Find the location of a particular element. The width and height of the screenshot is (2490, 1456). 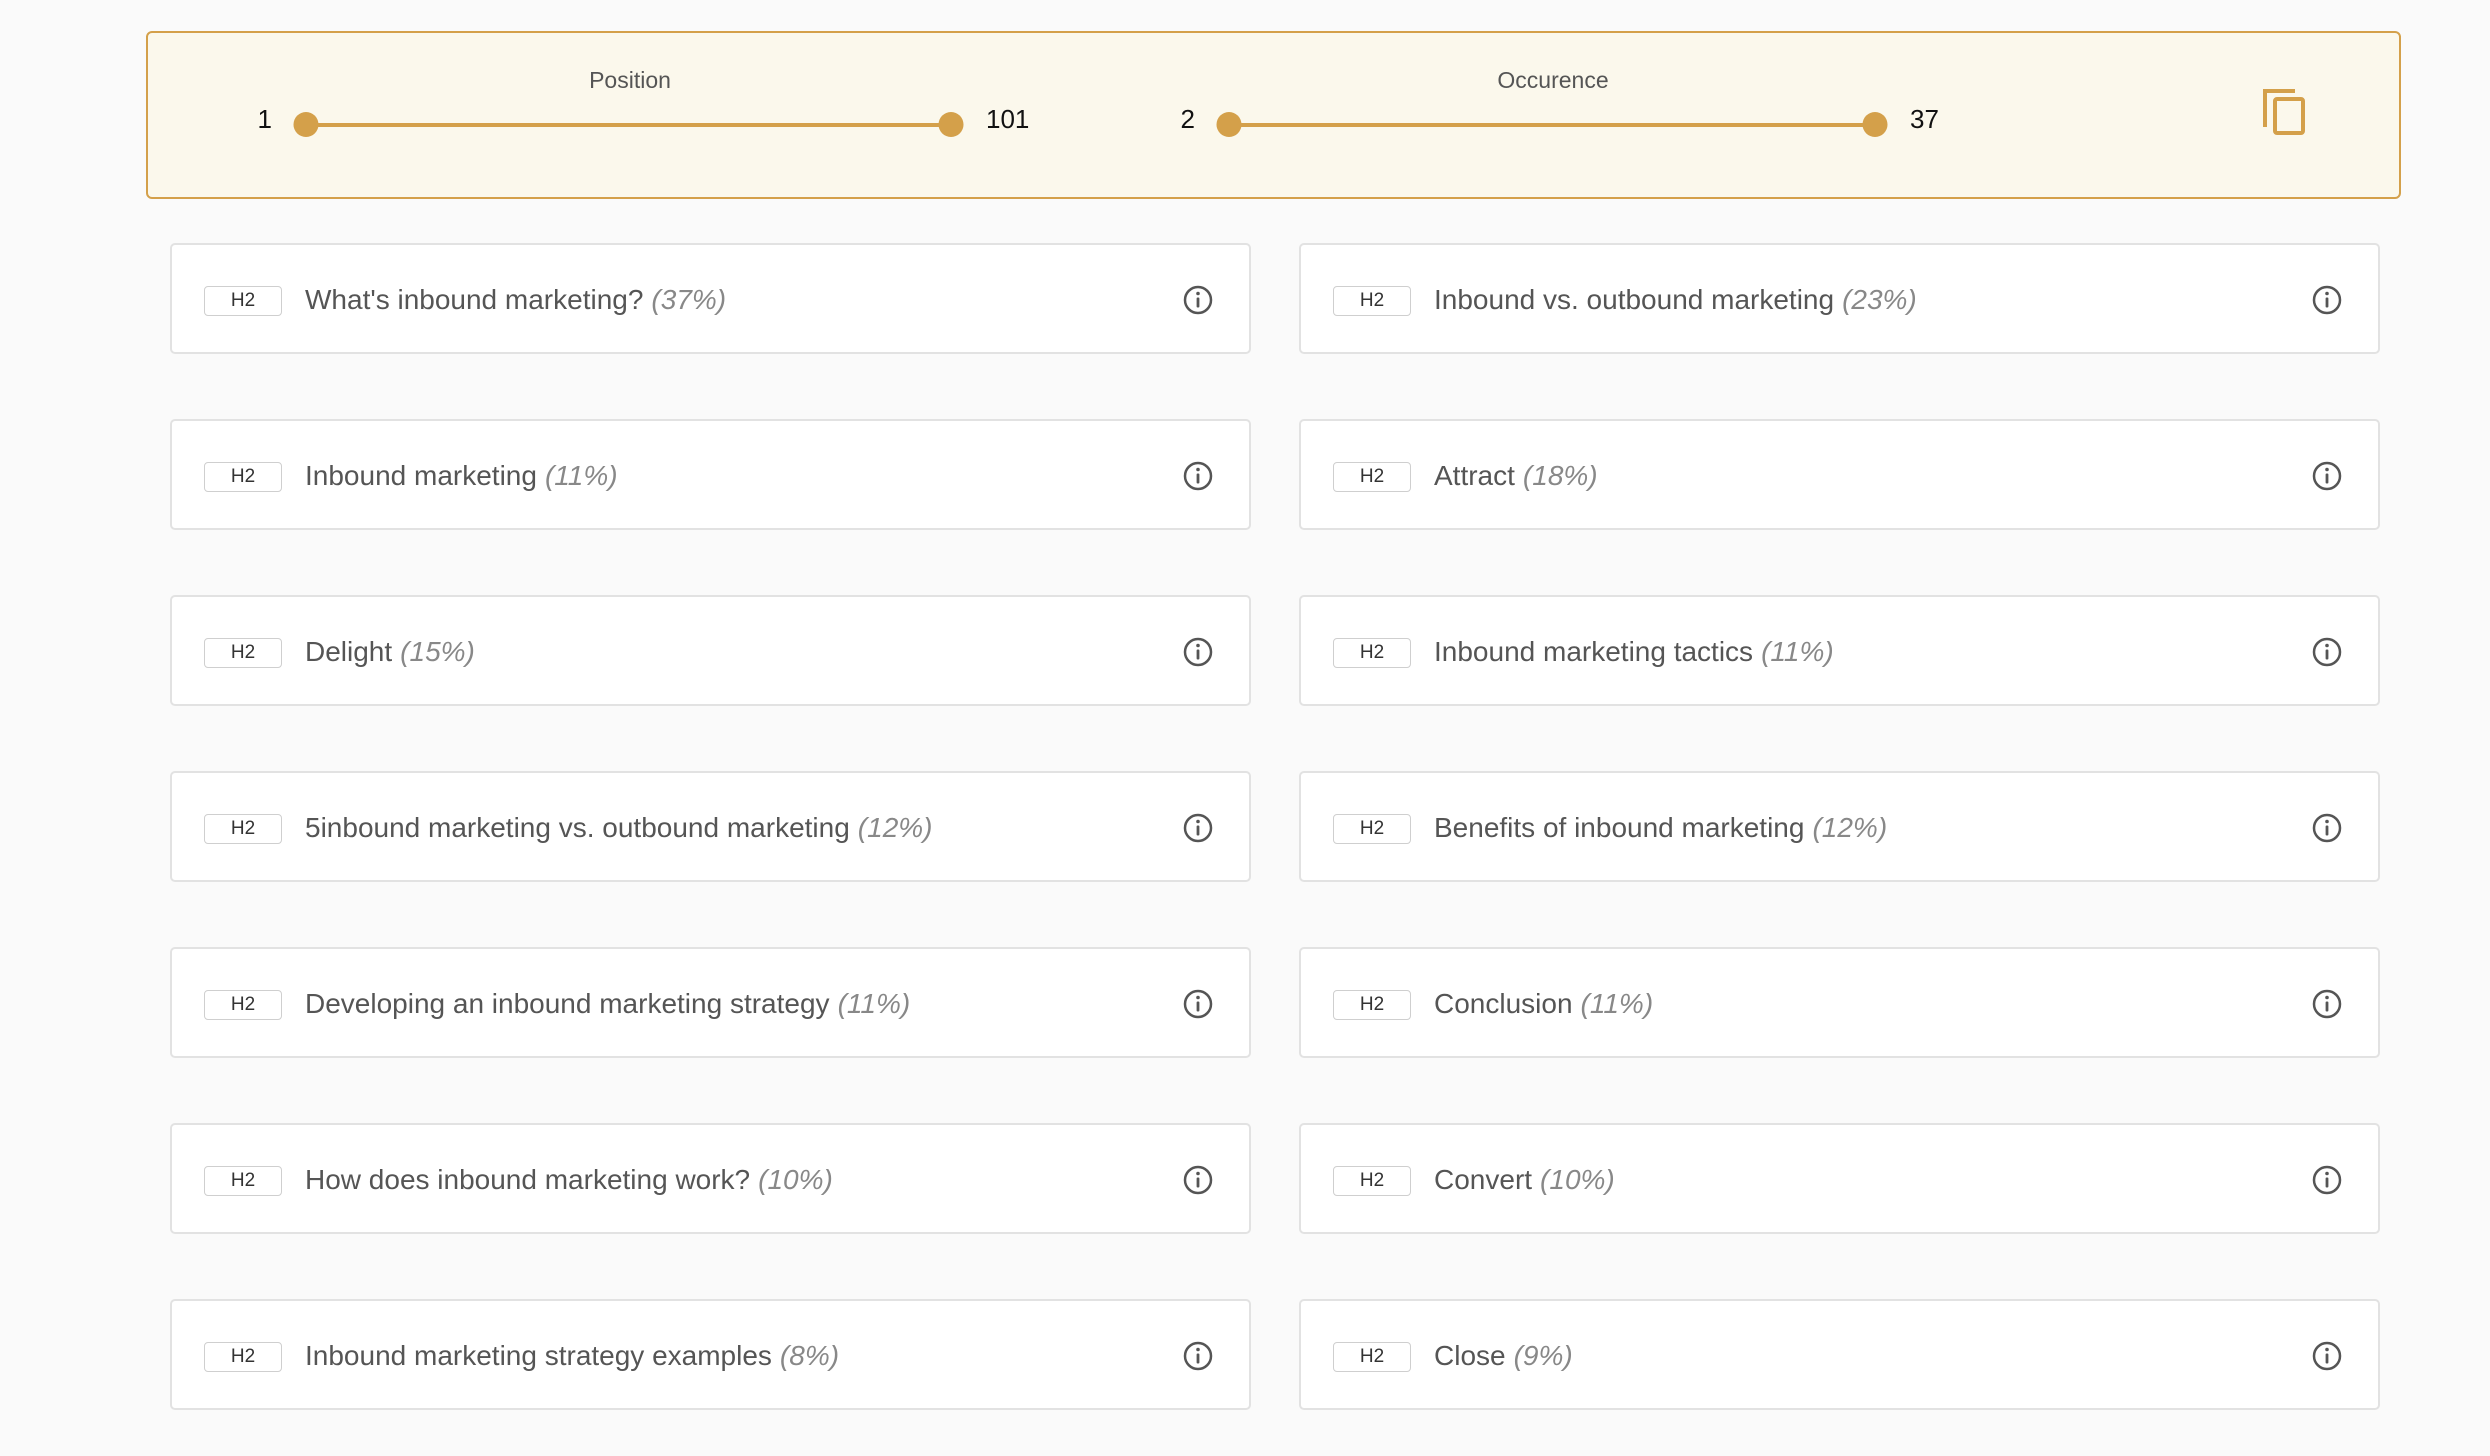

heading-text-wrapper: Conclusion (11%) is located at coordinates (1543, 1004).